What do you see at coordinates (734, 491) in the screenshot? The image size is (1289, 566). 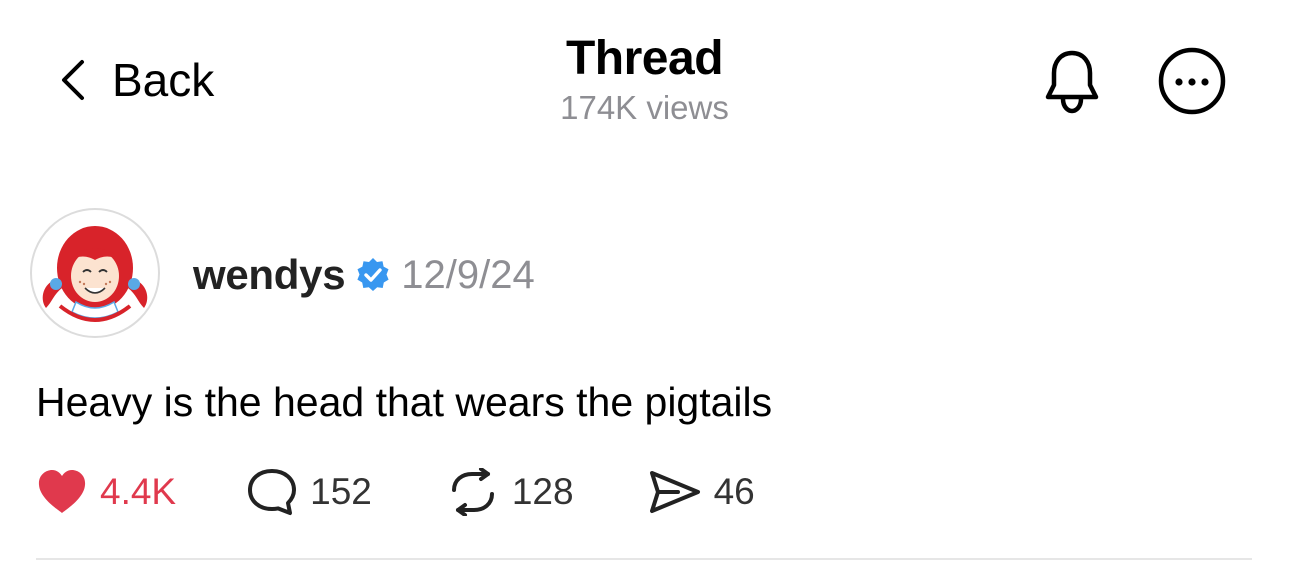 I see `share-count: 46` at bounding box center [734, 491].